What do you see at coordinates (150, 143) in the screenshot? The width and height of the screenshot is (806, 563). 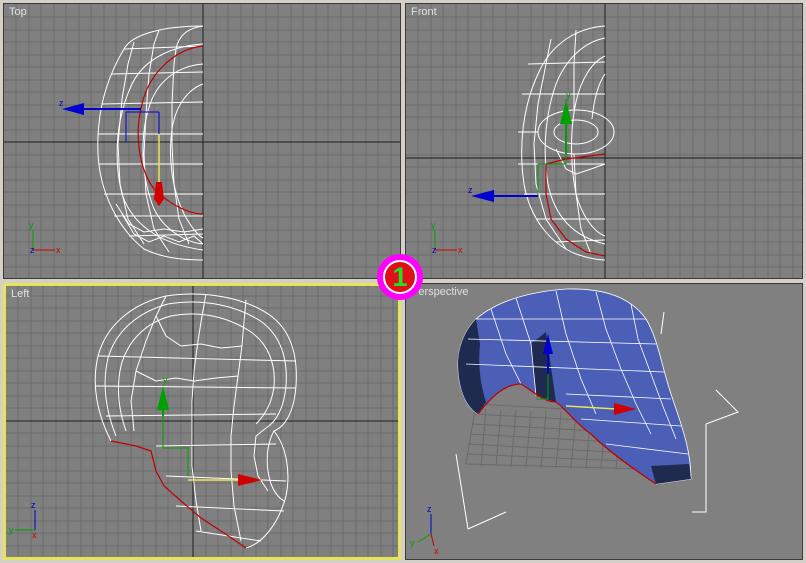 I see `head-wireframe` at bounding box center [150, 143].